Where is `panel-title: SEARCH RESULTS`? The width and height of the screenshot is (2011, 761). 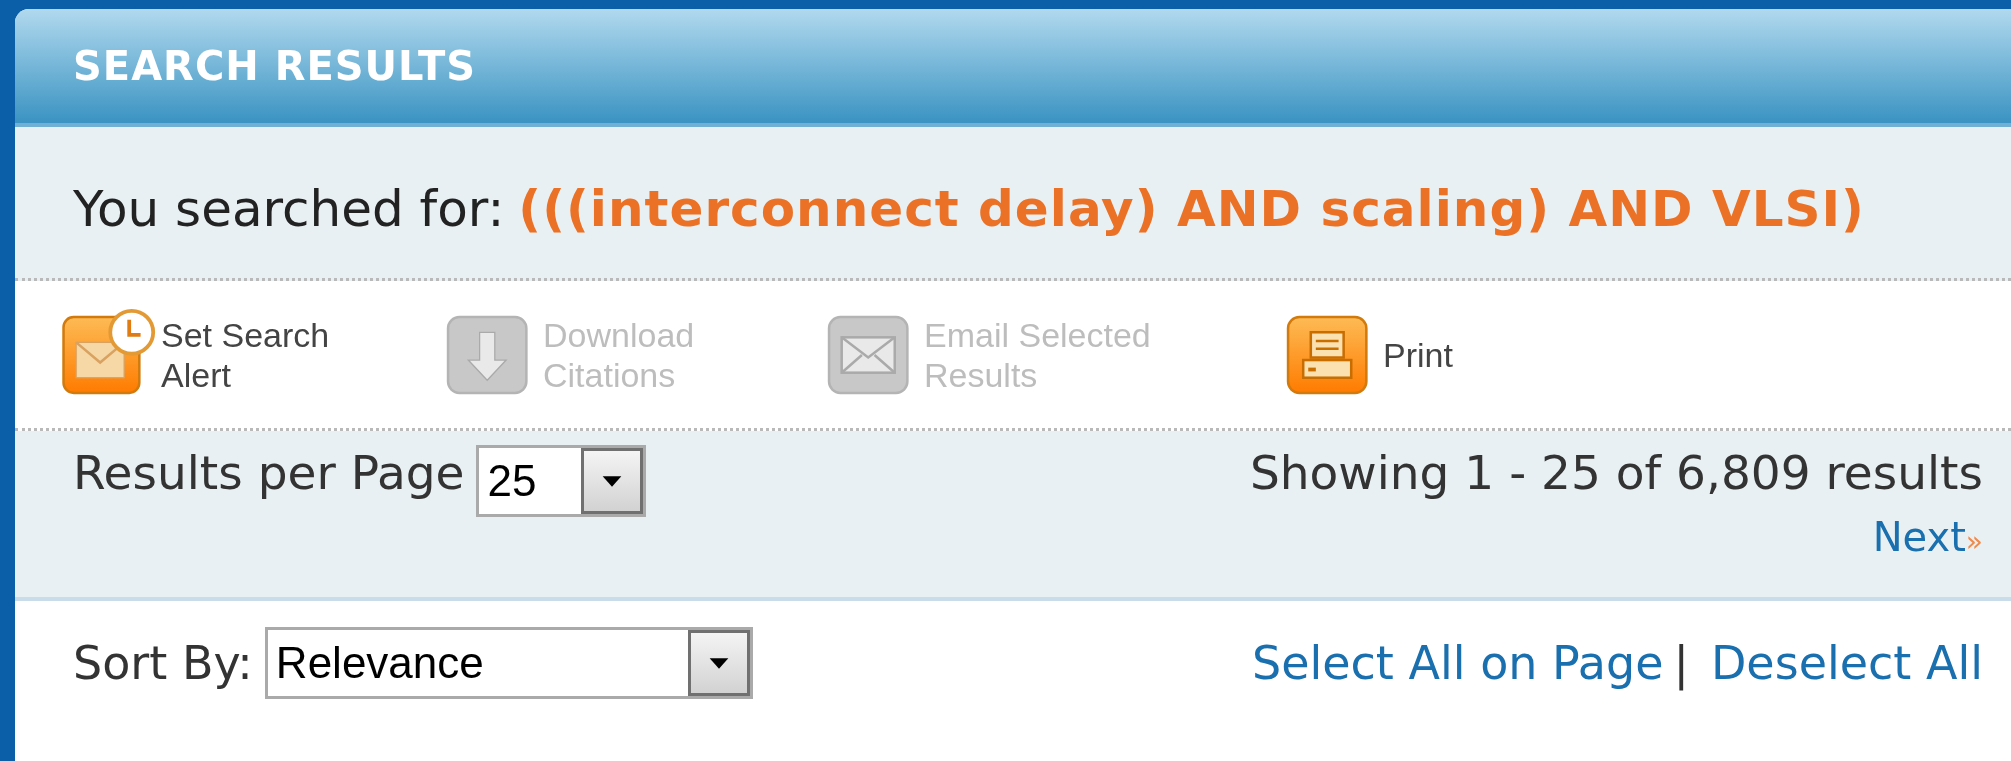 panel-title: SEARCH RESULTS is located at coordinates (275, 66).